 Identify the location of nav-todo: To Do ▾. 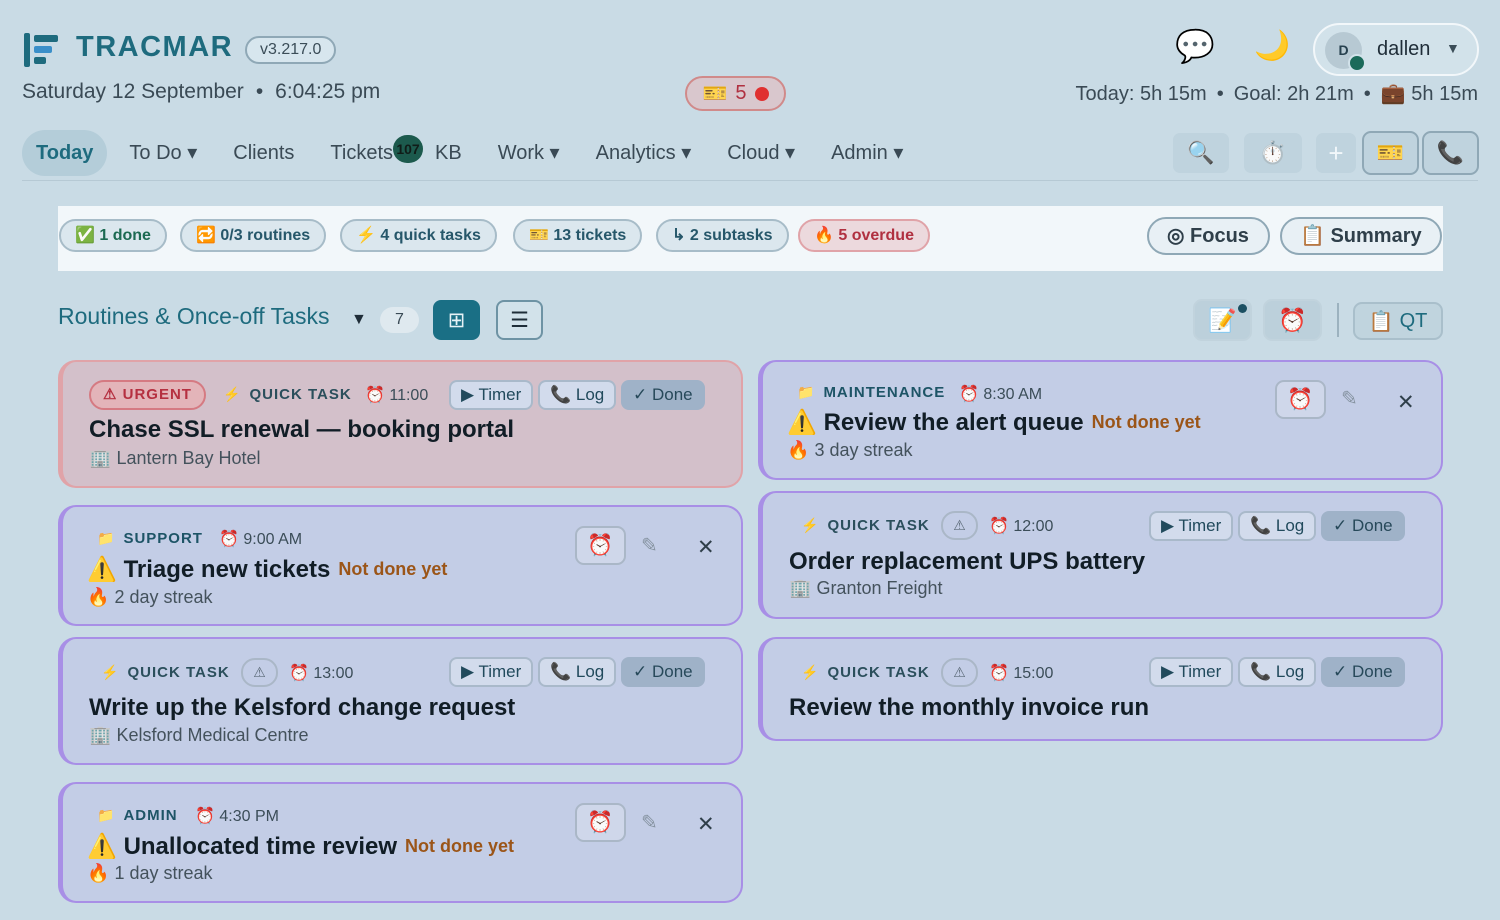
(163, 153).